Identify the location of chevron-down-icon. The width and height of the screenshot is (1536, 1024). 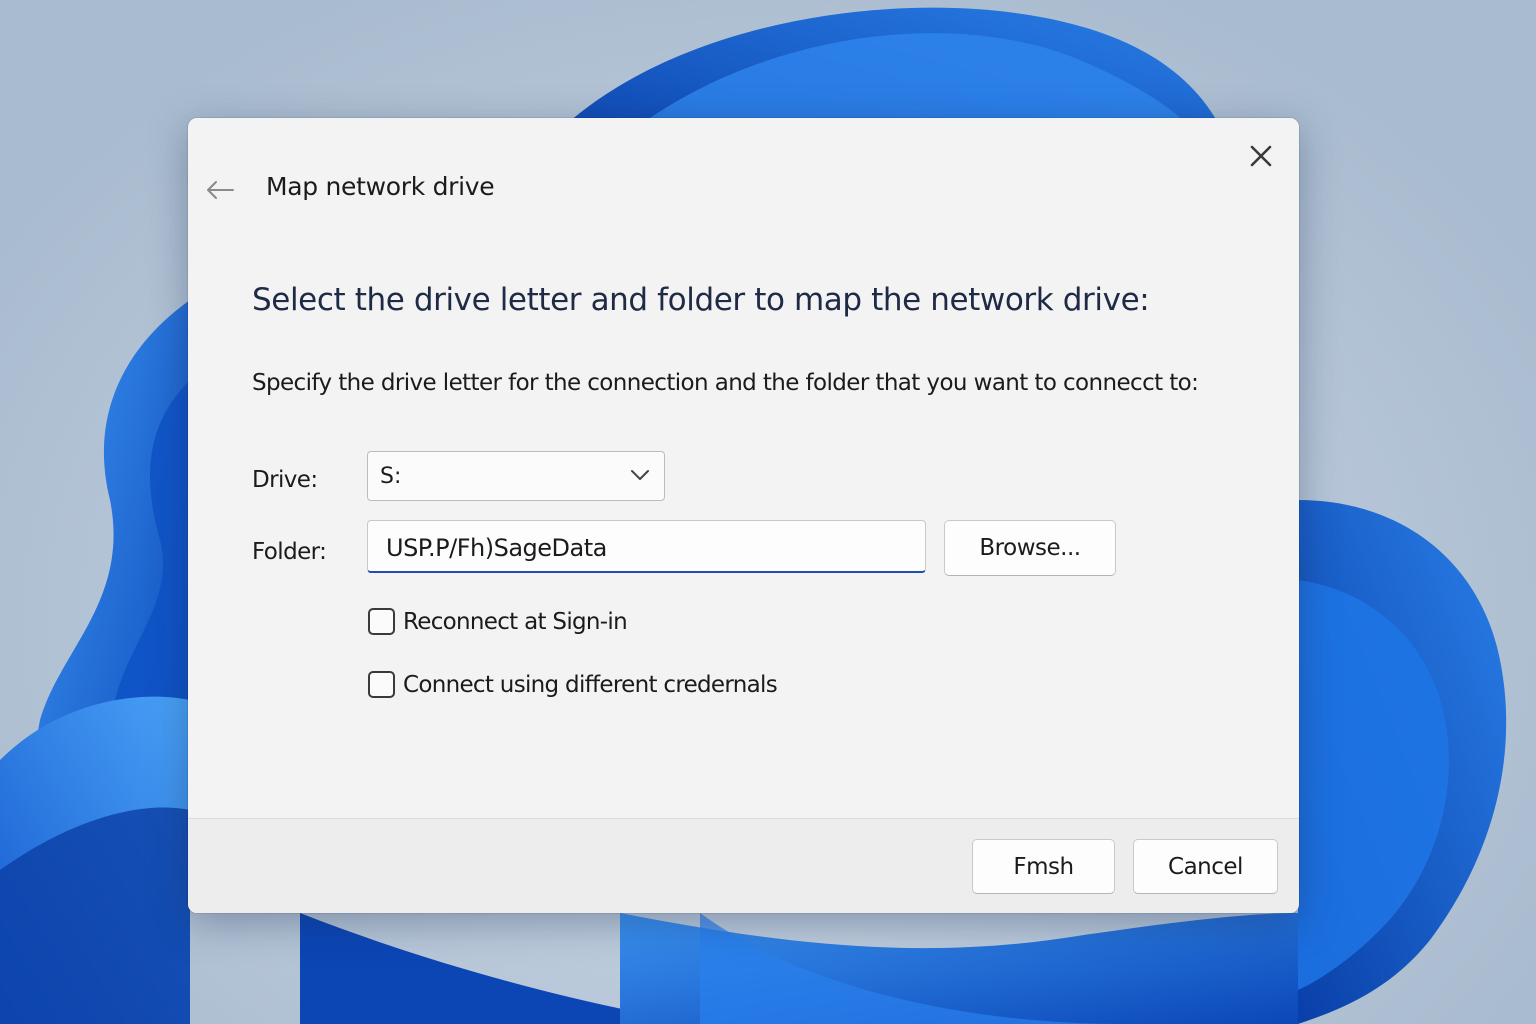
(640, 475).